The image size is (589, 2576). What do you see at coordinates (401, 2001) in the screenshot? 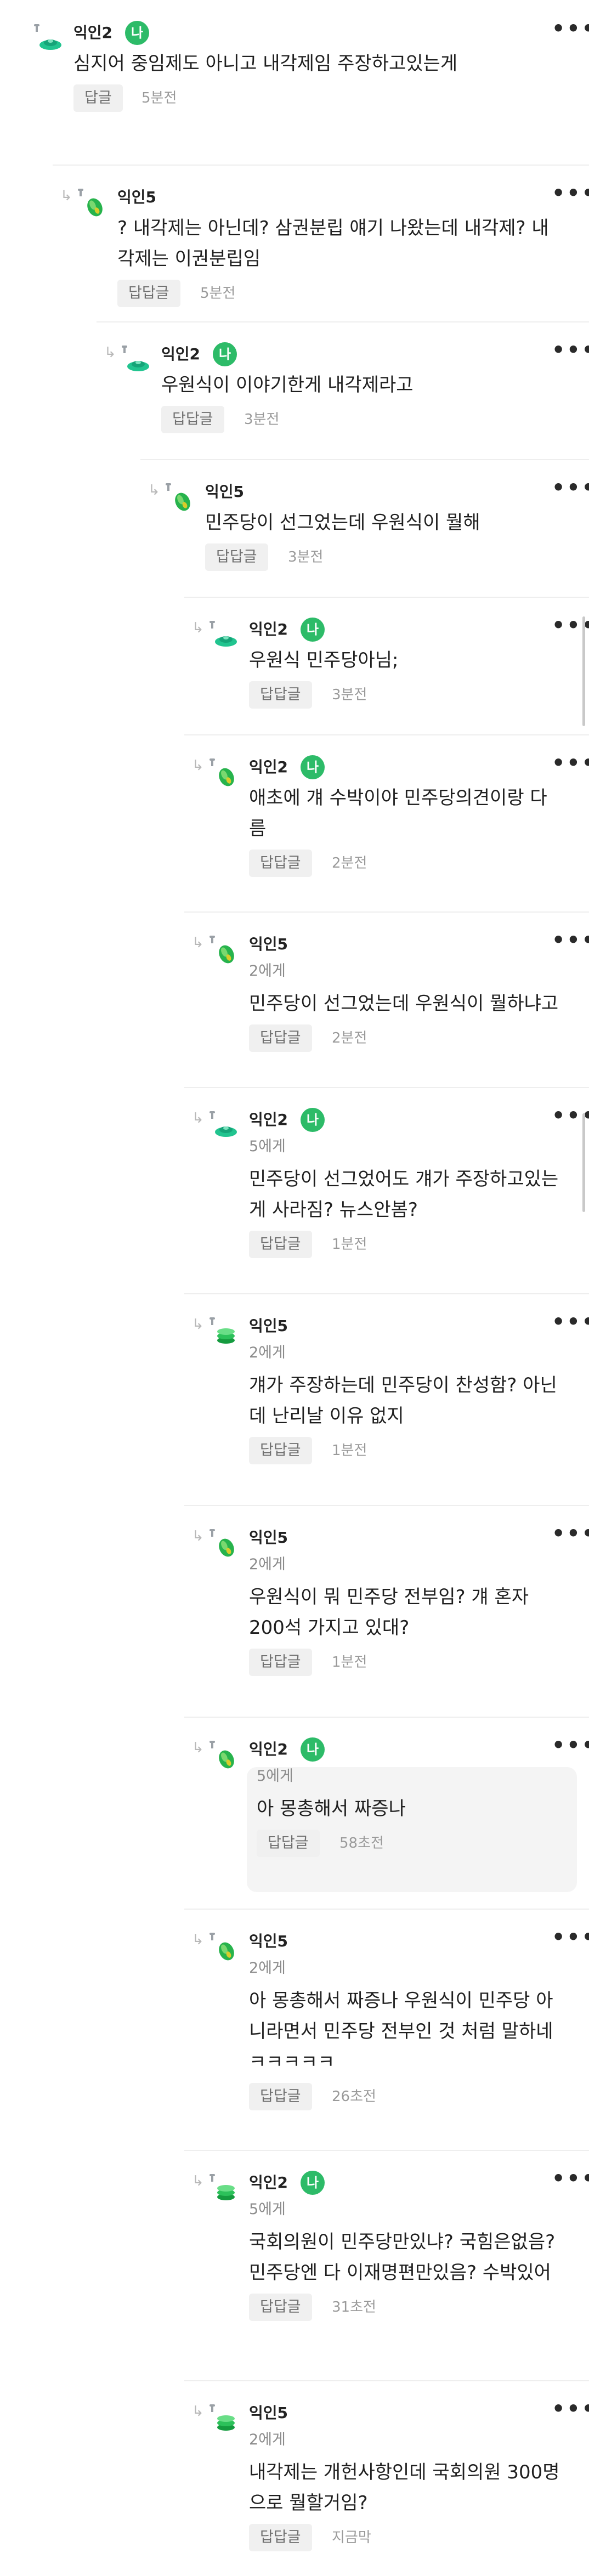
I see `comment-text-line: 아 몽총해서 짜증나 우원식이 민주당 아` at bounding box center [401, 2001].